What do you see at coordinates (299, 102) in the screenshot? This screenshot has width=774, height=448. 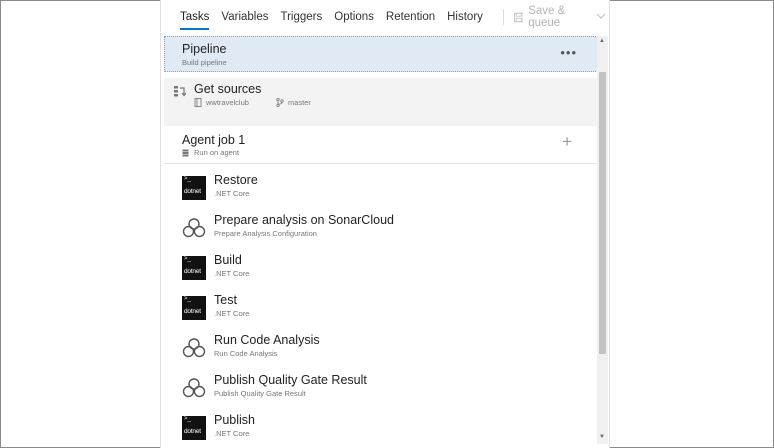 I see `branch-name: master` at bounding box center [299, 102].